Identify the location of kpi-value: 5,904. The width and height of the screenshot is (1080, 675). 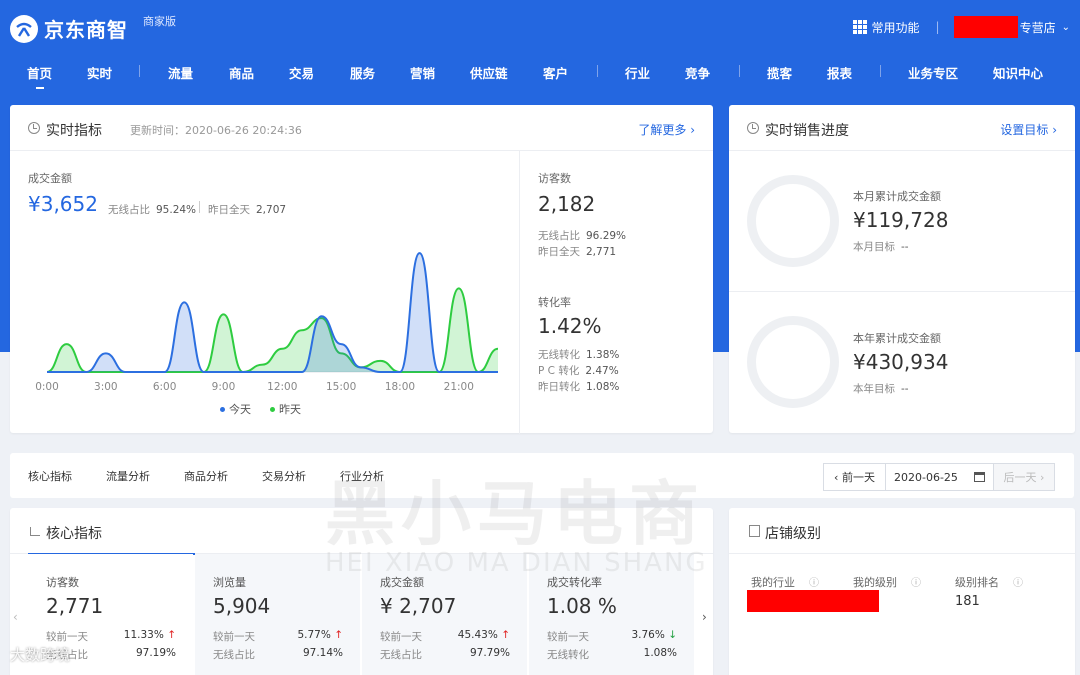
(242, 606).